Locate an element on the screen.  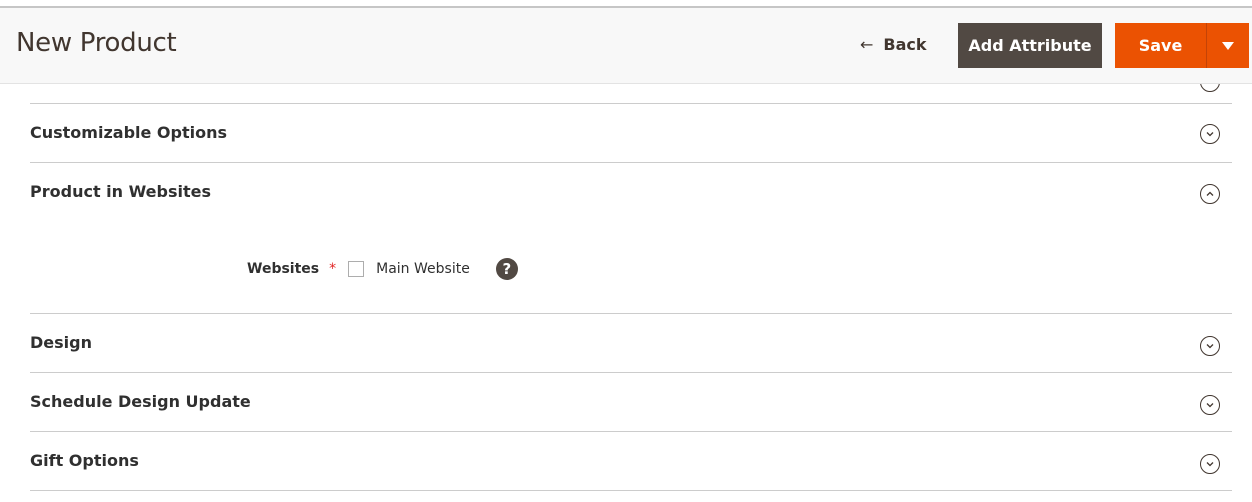
required-asterisk: * is located at coordinates (333, 269).